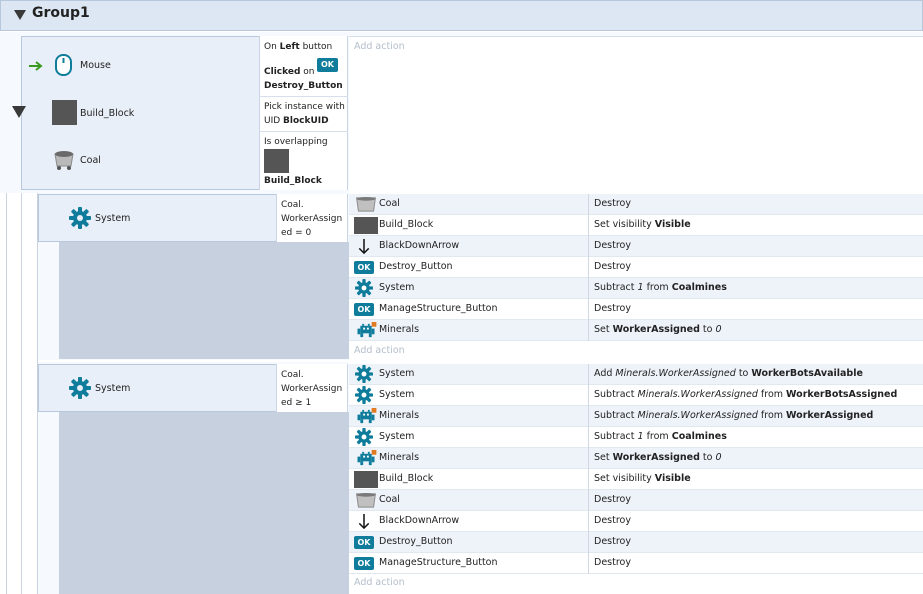  What do you see at coordinates (289, 47) in the screenshot?
I see `param-value: Left` at bounding box center [289, 47].